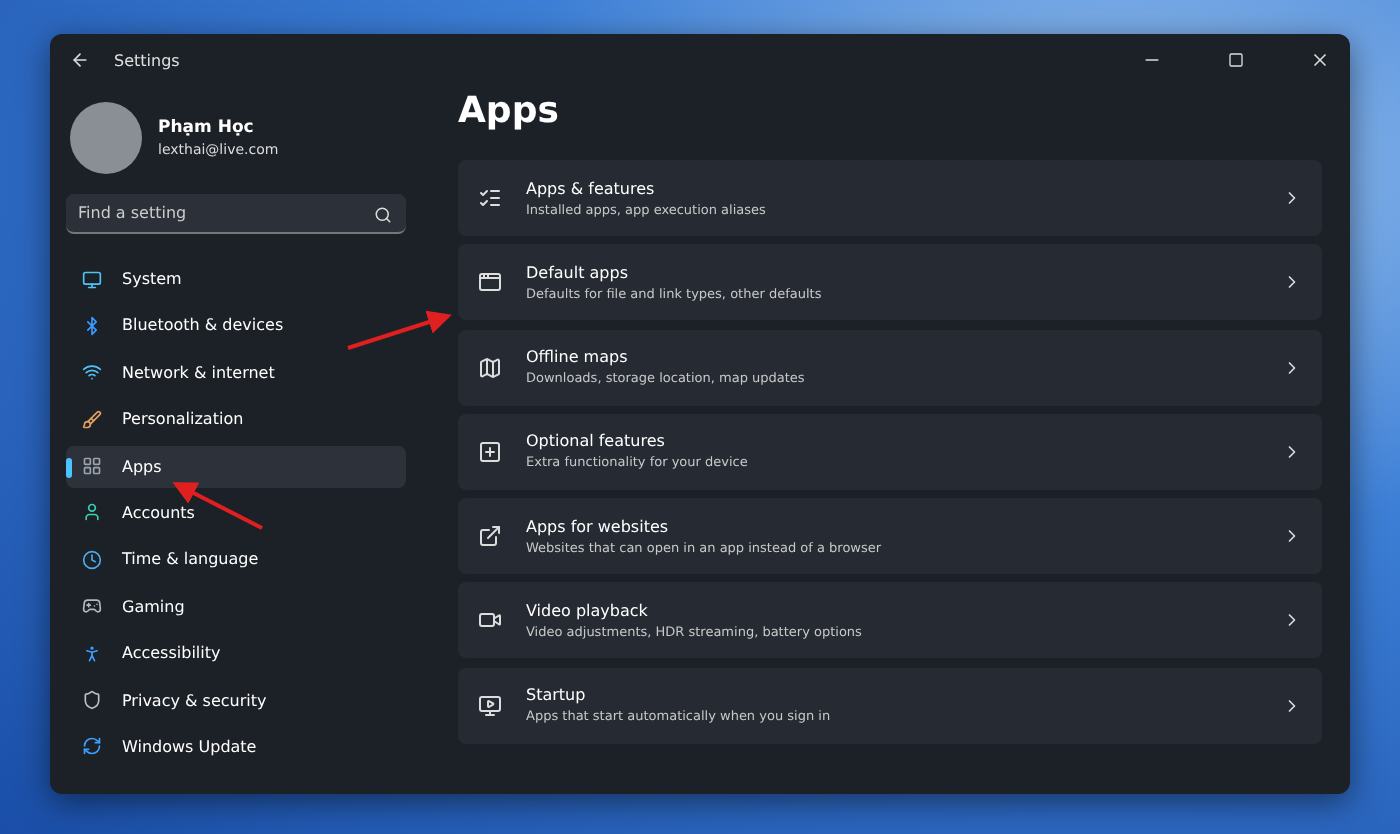  Describe the element at coordinates (509, 111) in the screenshot. I see `page-title: Apps` at that location.